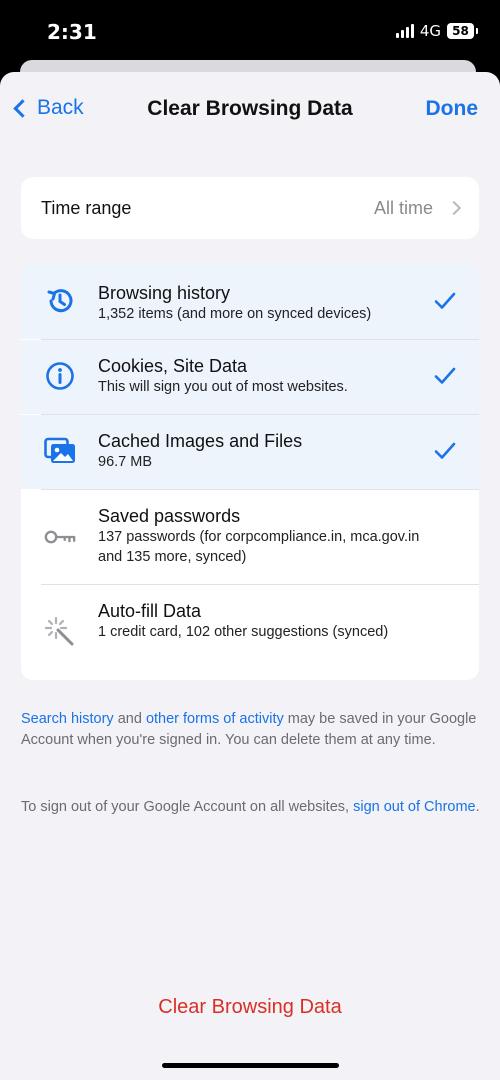 Image resolution: width=500 pixels, height=1080 pixels. Describe the element at coordinates (150, 611) in the screenshot. I see `item-title: Auto-fill Data` at that location.